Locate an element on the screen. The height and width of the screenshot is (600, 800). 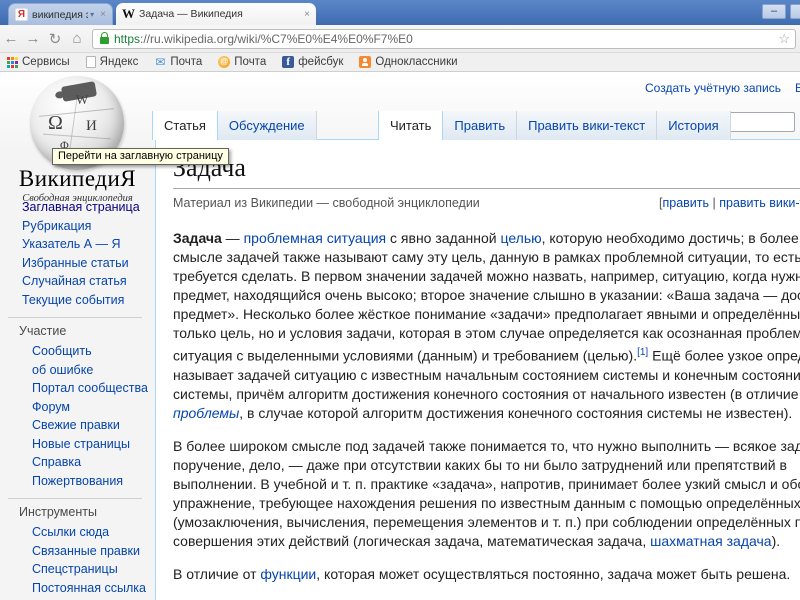
reference-link: [1] is located at coordinates (642, 352).